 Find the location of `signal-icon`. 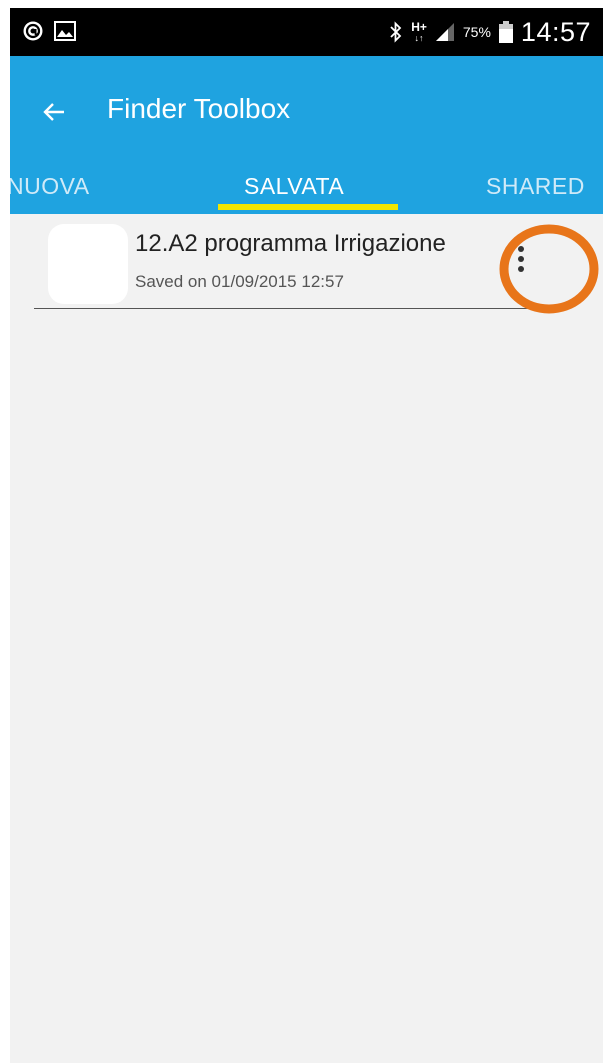

signal-icon is located at coordinates (445, 32).